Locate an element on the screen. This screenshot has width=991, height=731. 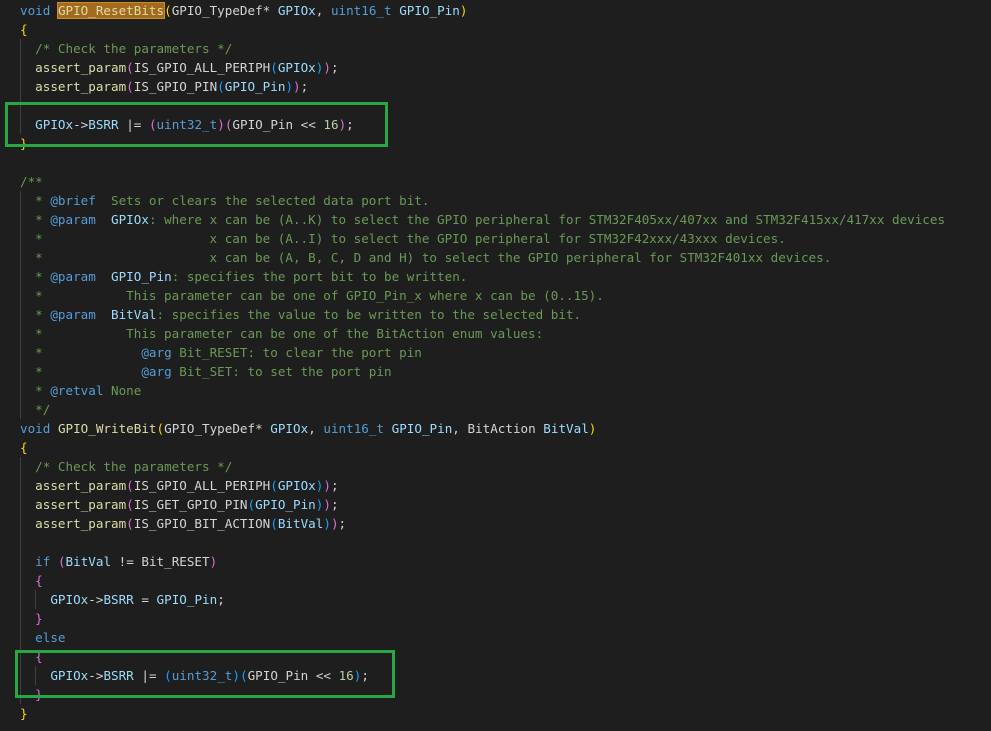
code-token: BSRR is located at coordinates (103, 124).